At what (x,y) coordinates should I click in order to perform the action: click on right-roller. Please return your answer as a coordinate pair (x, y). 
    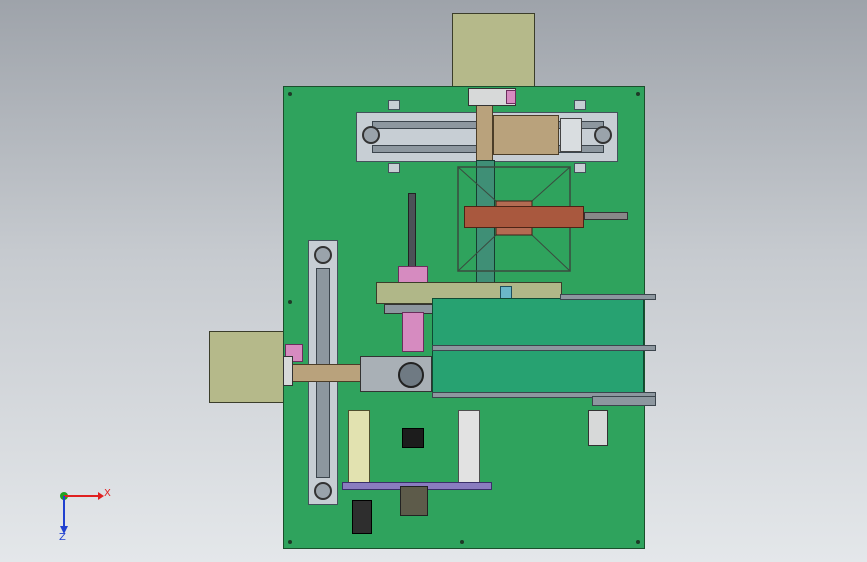
    Looking at the image, I should click on (469, 450).